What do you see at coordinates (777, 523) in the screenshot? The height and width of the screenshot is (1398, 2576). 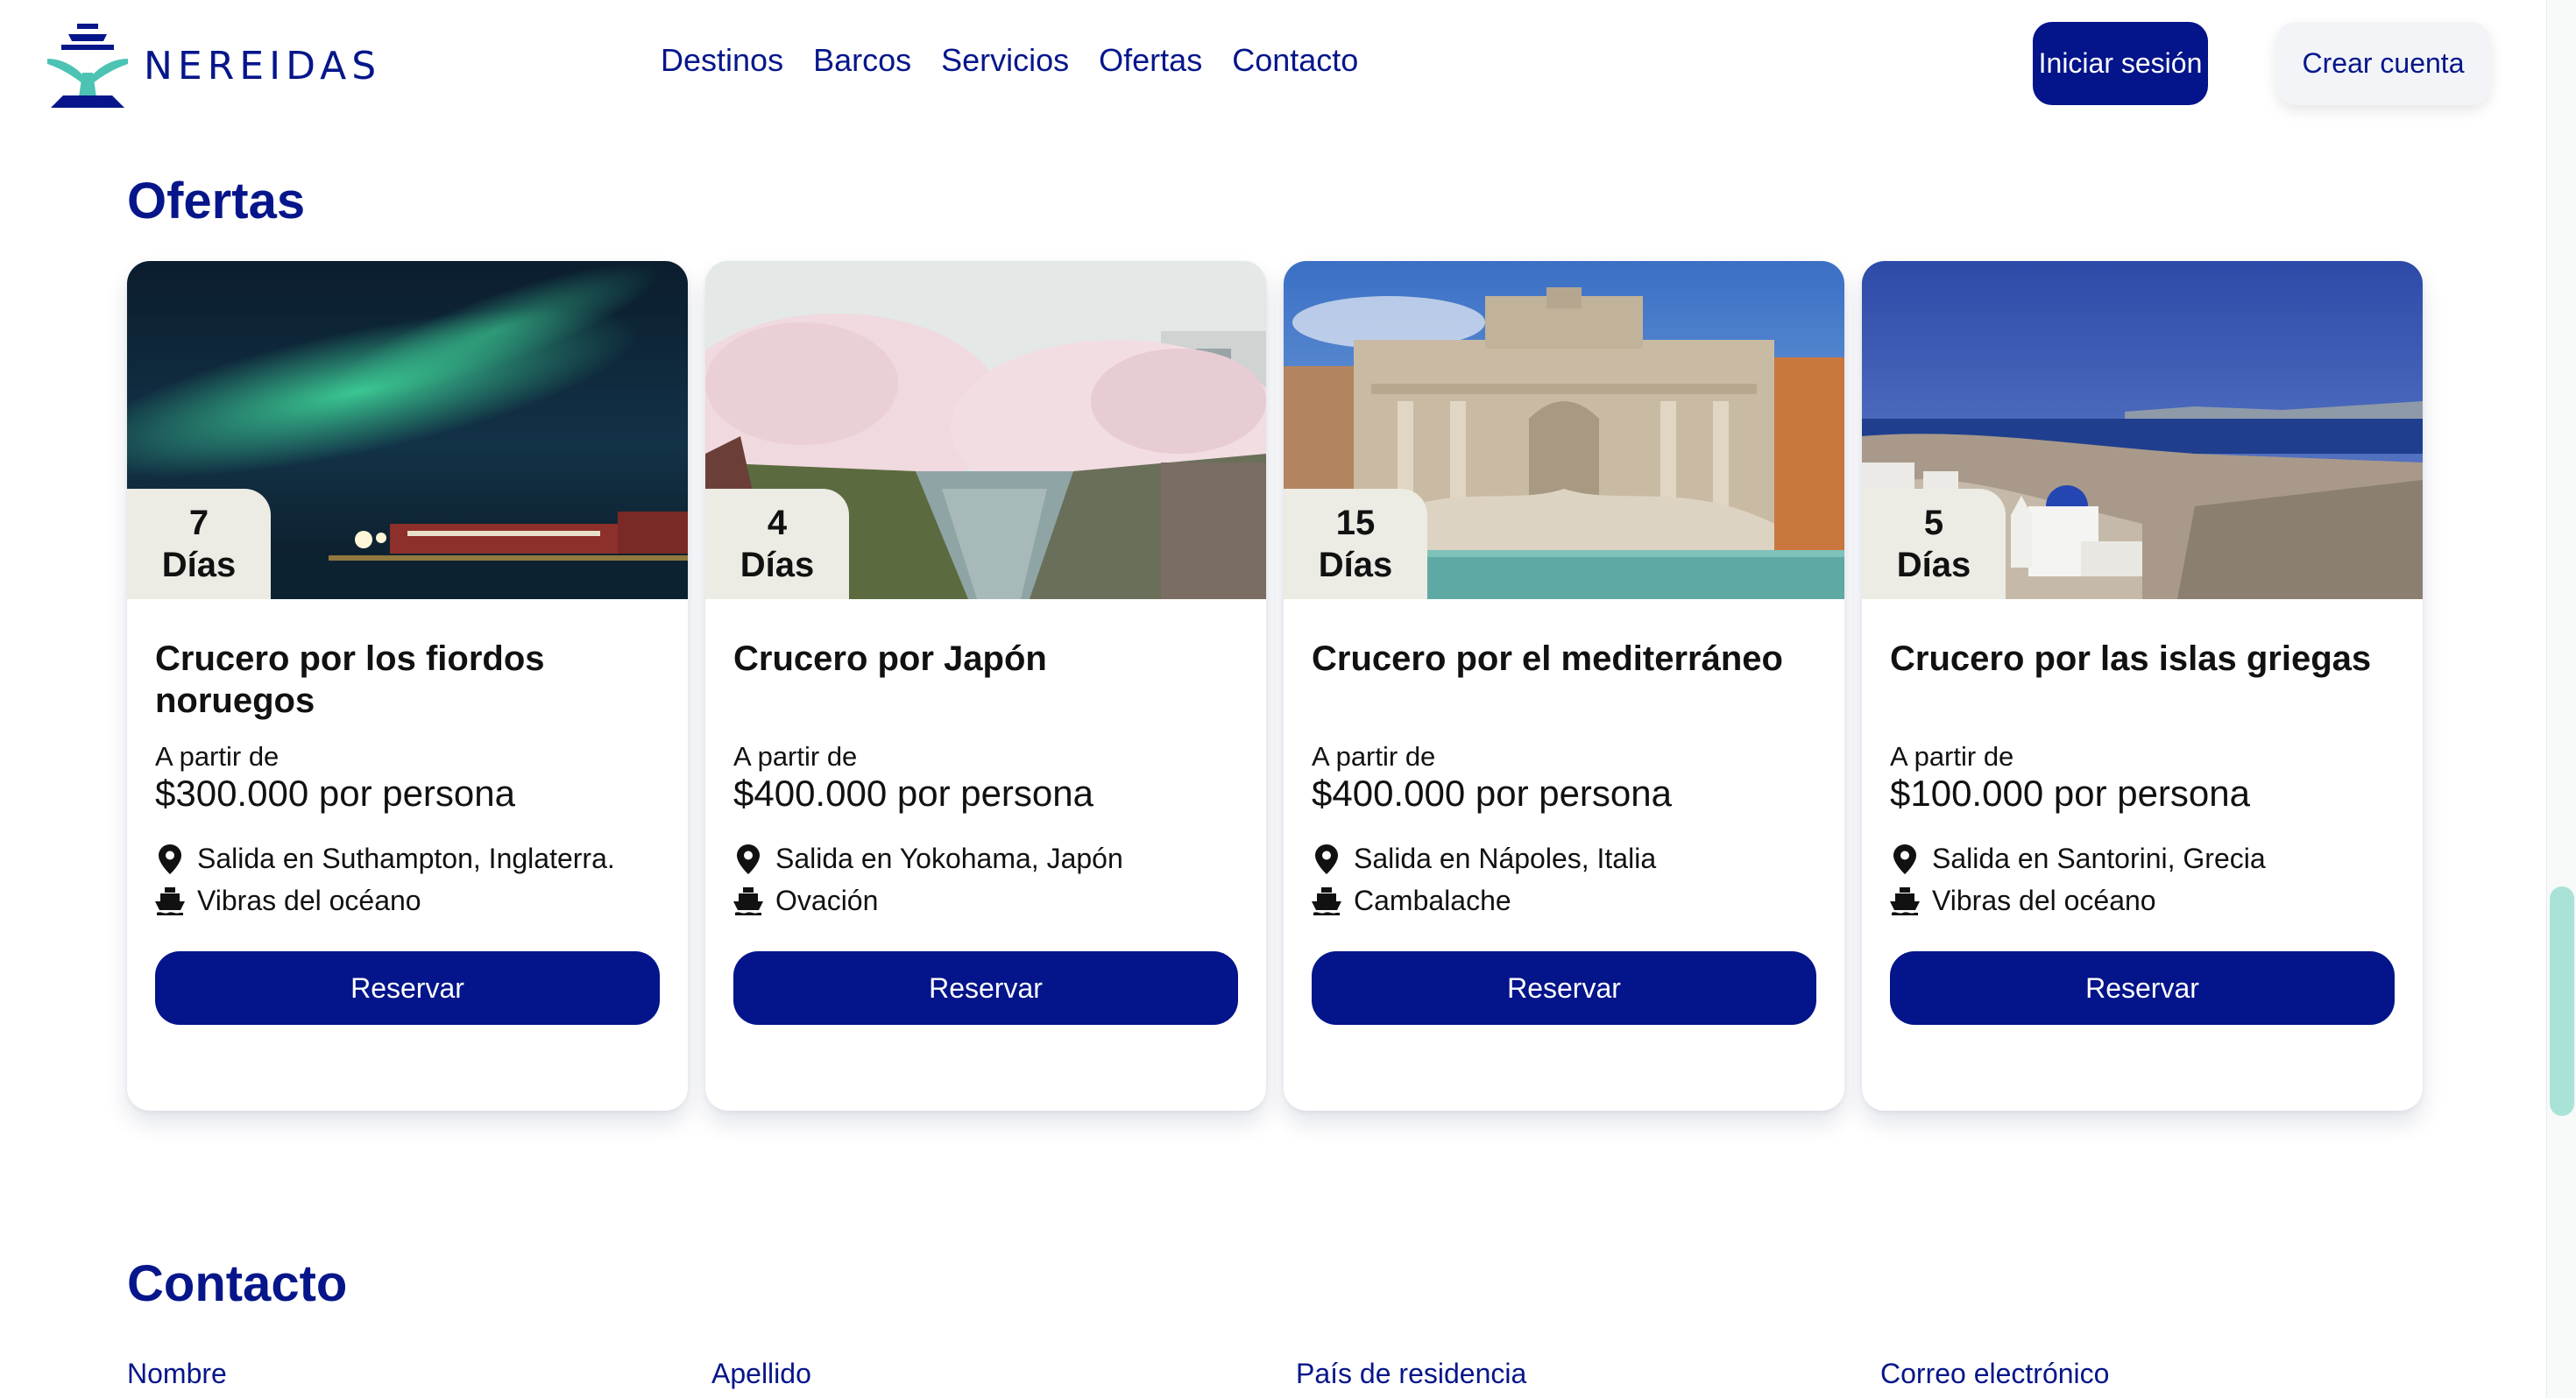 I see `days-number: 4` at bounding box center [777, 523].